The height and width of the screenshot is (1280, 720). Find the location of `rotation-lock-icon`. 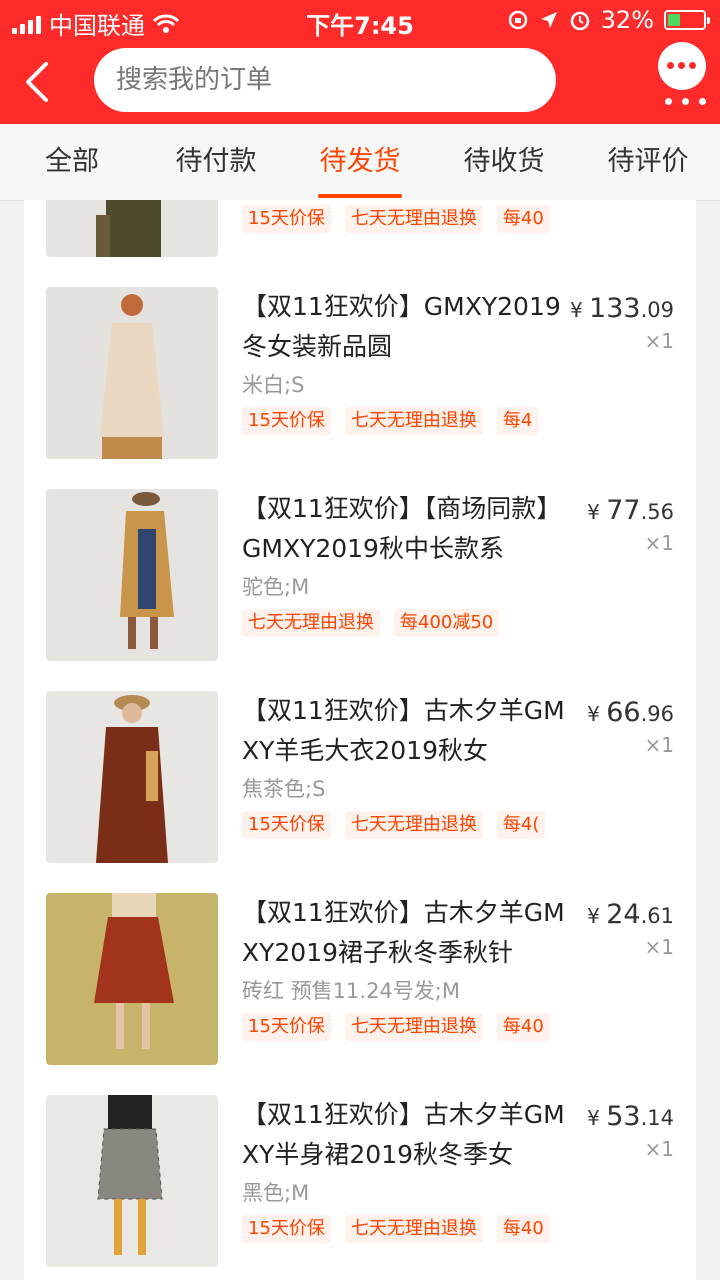

rotation-lock-icon is located at coordinates (517, 20).